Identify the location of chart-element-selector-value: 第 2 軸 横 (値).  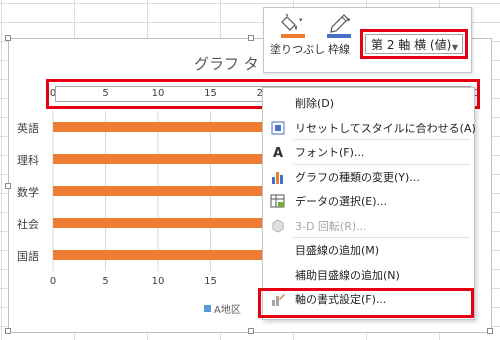
(411, 44).